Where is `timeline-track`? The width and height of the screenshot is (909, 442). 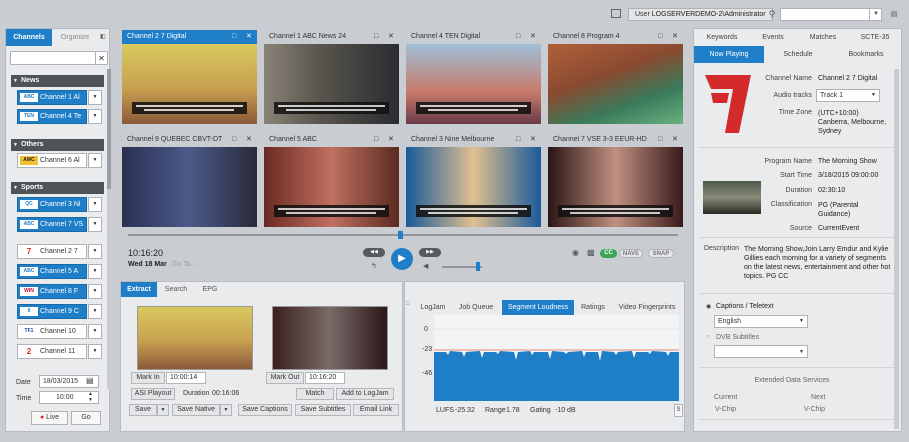
timeline-track is located at coordinates (403, 235).